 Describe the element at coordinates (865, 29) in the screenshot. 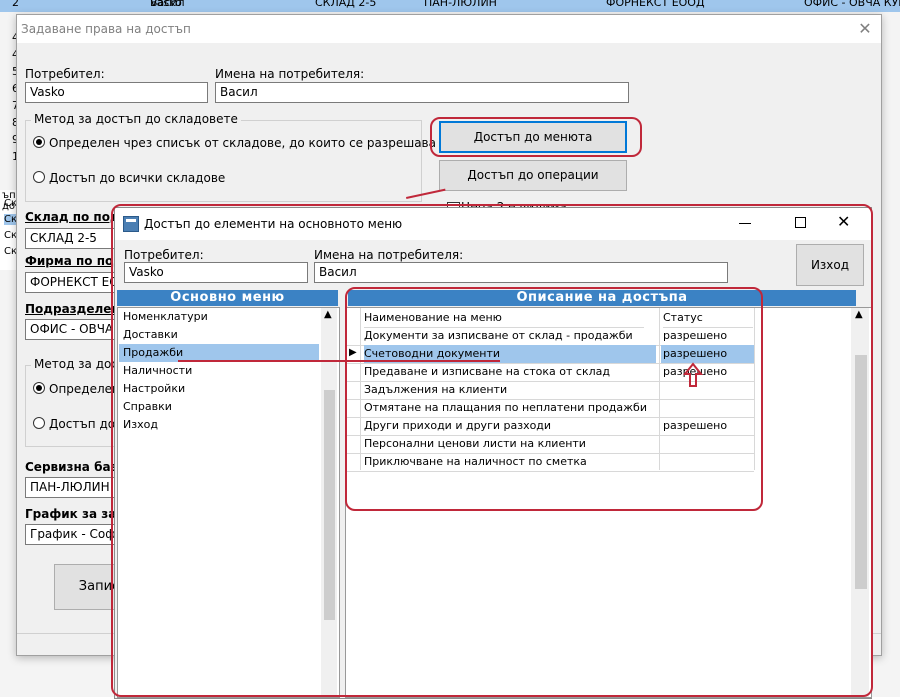

I see `close-icon: ✕` at that location.